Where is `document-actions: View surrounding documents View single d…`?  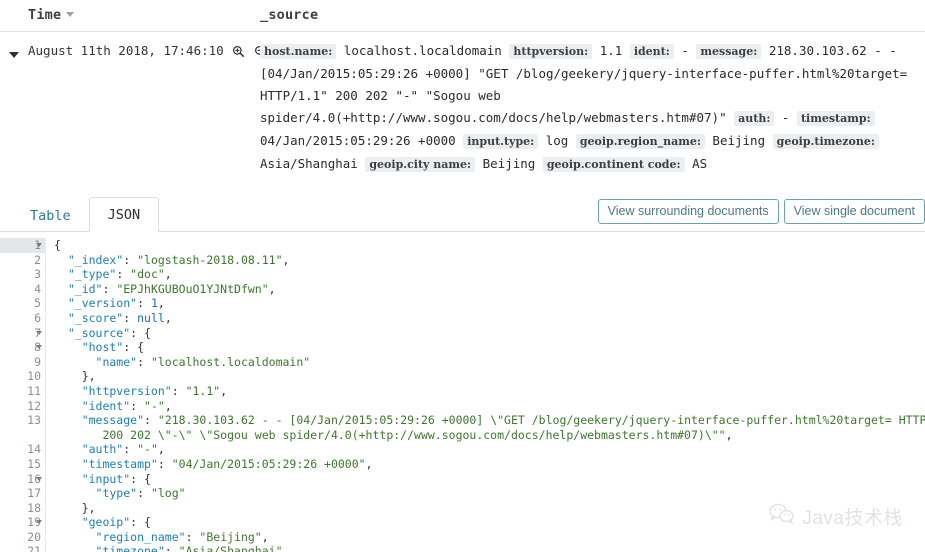
document-actions: View surrounding documents View single d… is located at coordinates (761, 211).